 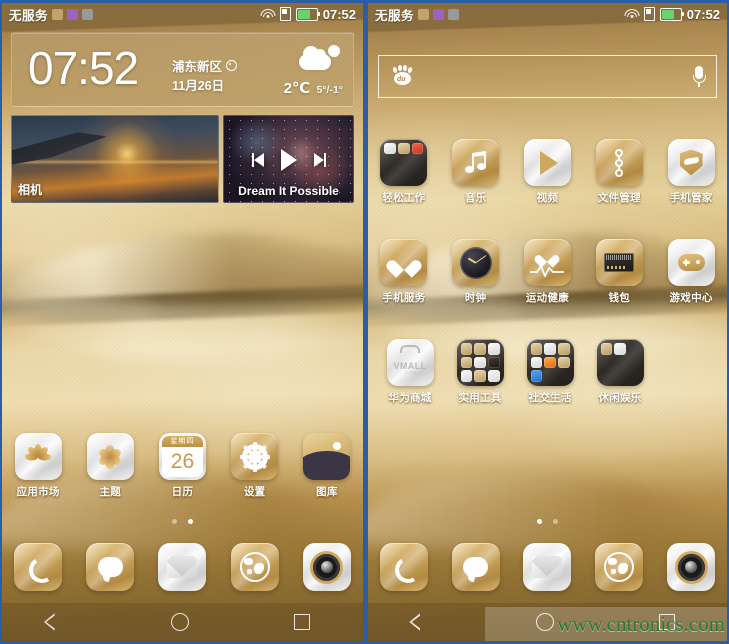 I want to click on app-icon-clock: 时钟, so click(x=476, y=272).